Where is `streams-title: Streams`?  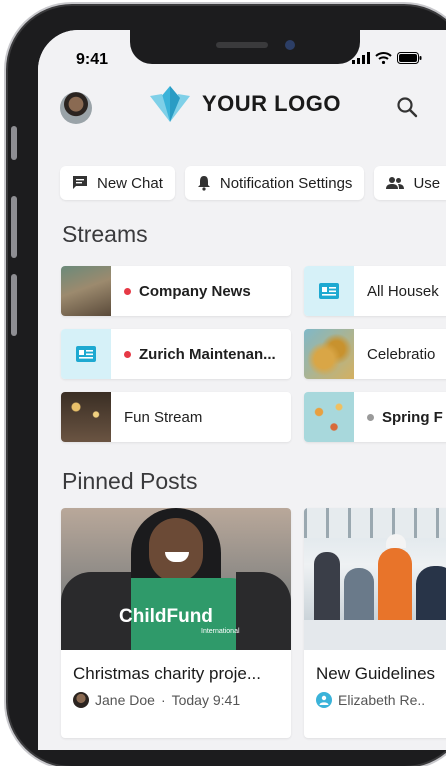 streams-title: Streams is located at coordinates (105, 234).